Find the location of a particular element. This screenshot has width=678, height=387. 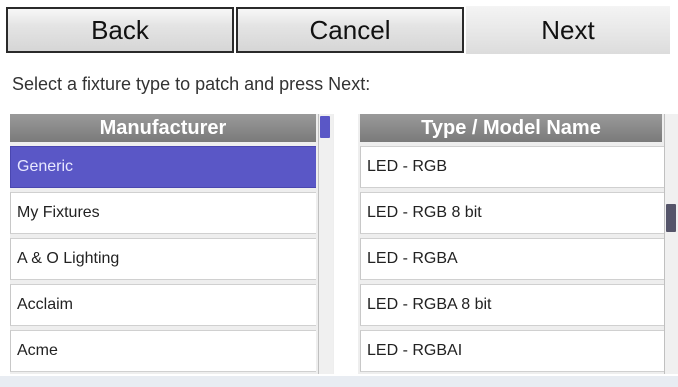

manufacturer-item-generic: Generic is located at coordinates (163, 167).